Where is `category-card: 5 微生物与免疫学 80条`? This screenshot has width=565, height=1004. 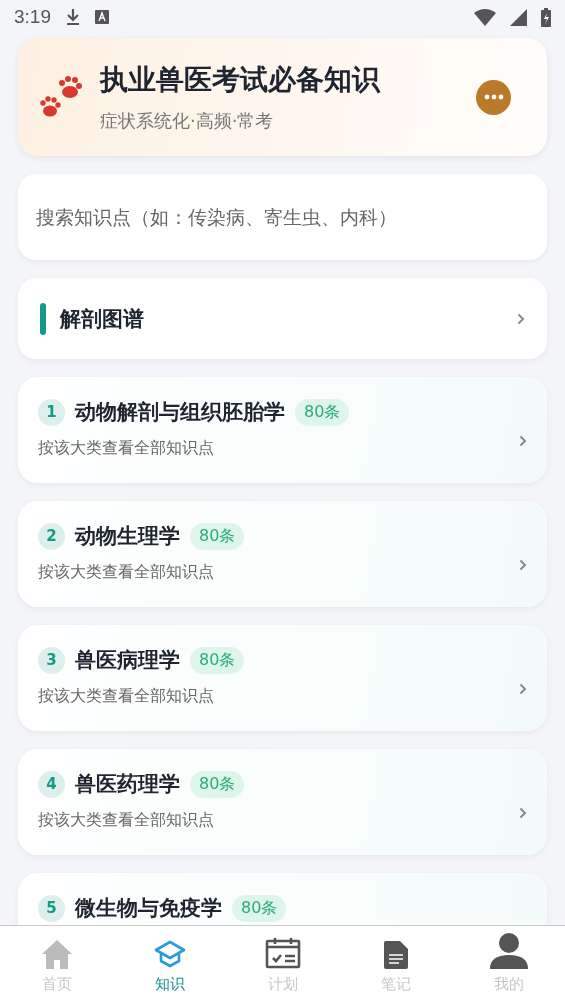
category-card: 5 微生物与免疫学 80条 is located at coordinates (282, 899).